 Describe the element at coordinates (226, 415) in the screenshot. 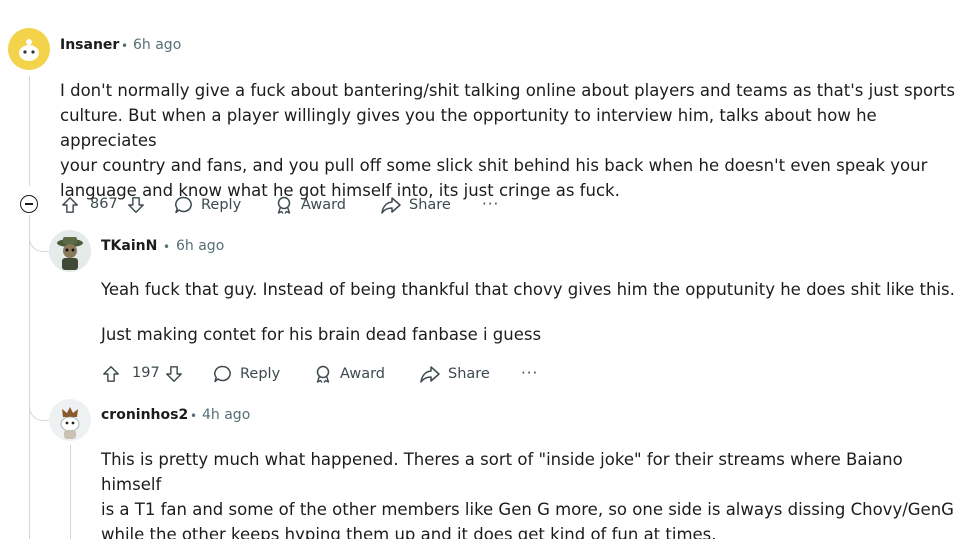

I see `timestamp: 4h ago` at that location.